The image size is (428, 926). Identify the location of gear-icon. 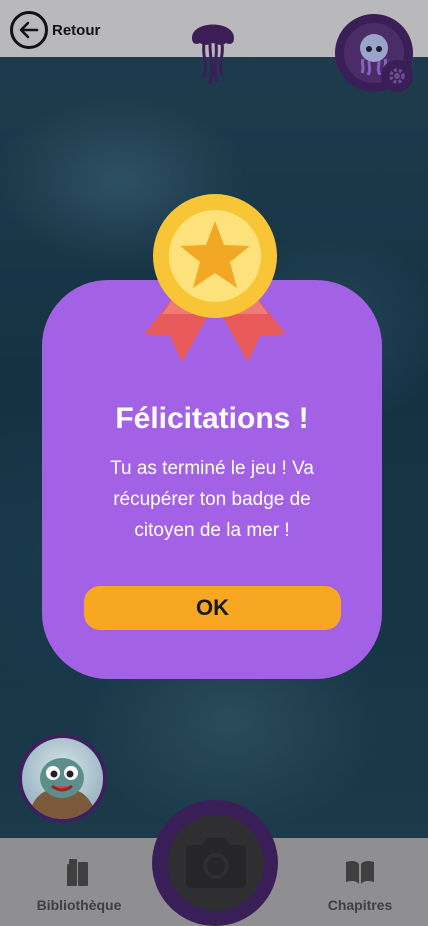
(397, 76).